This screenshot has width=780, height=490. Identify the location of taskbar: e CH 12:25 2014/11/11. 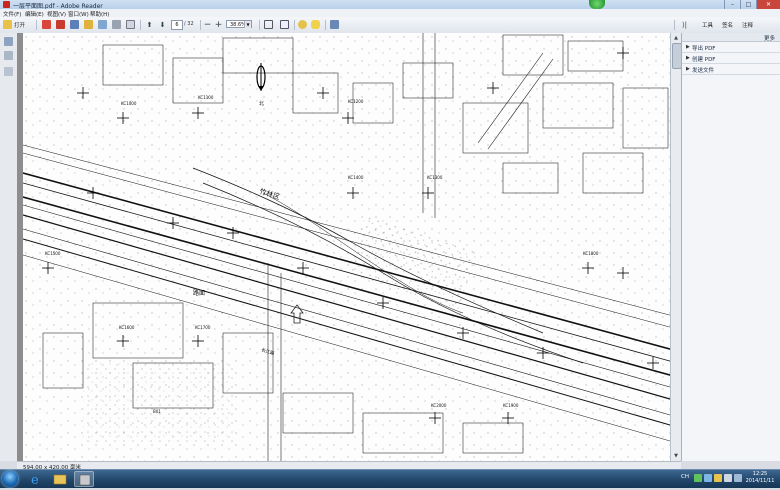
(390, 478).